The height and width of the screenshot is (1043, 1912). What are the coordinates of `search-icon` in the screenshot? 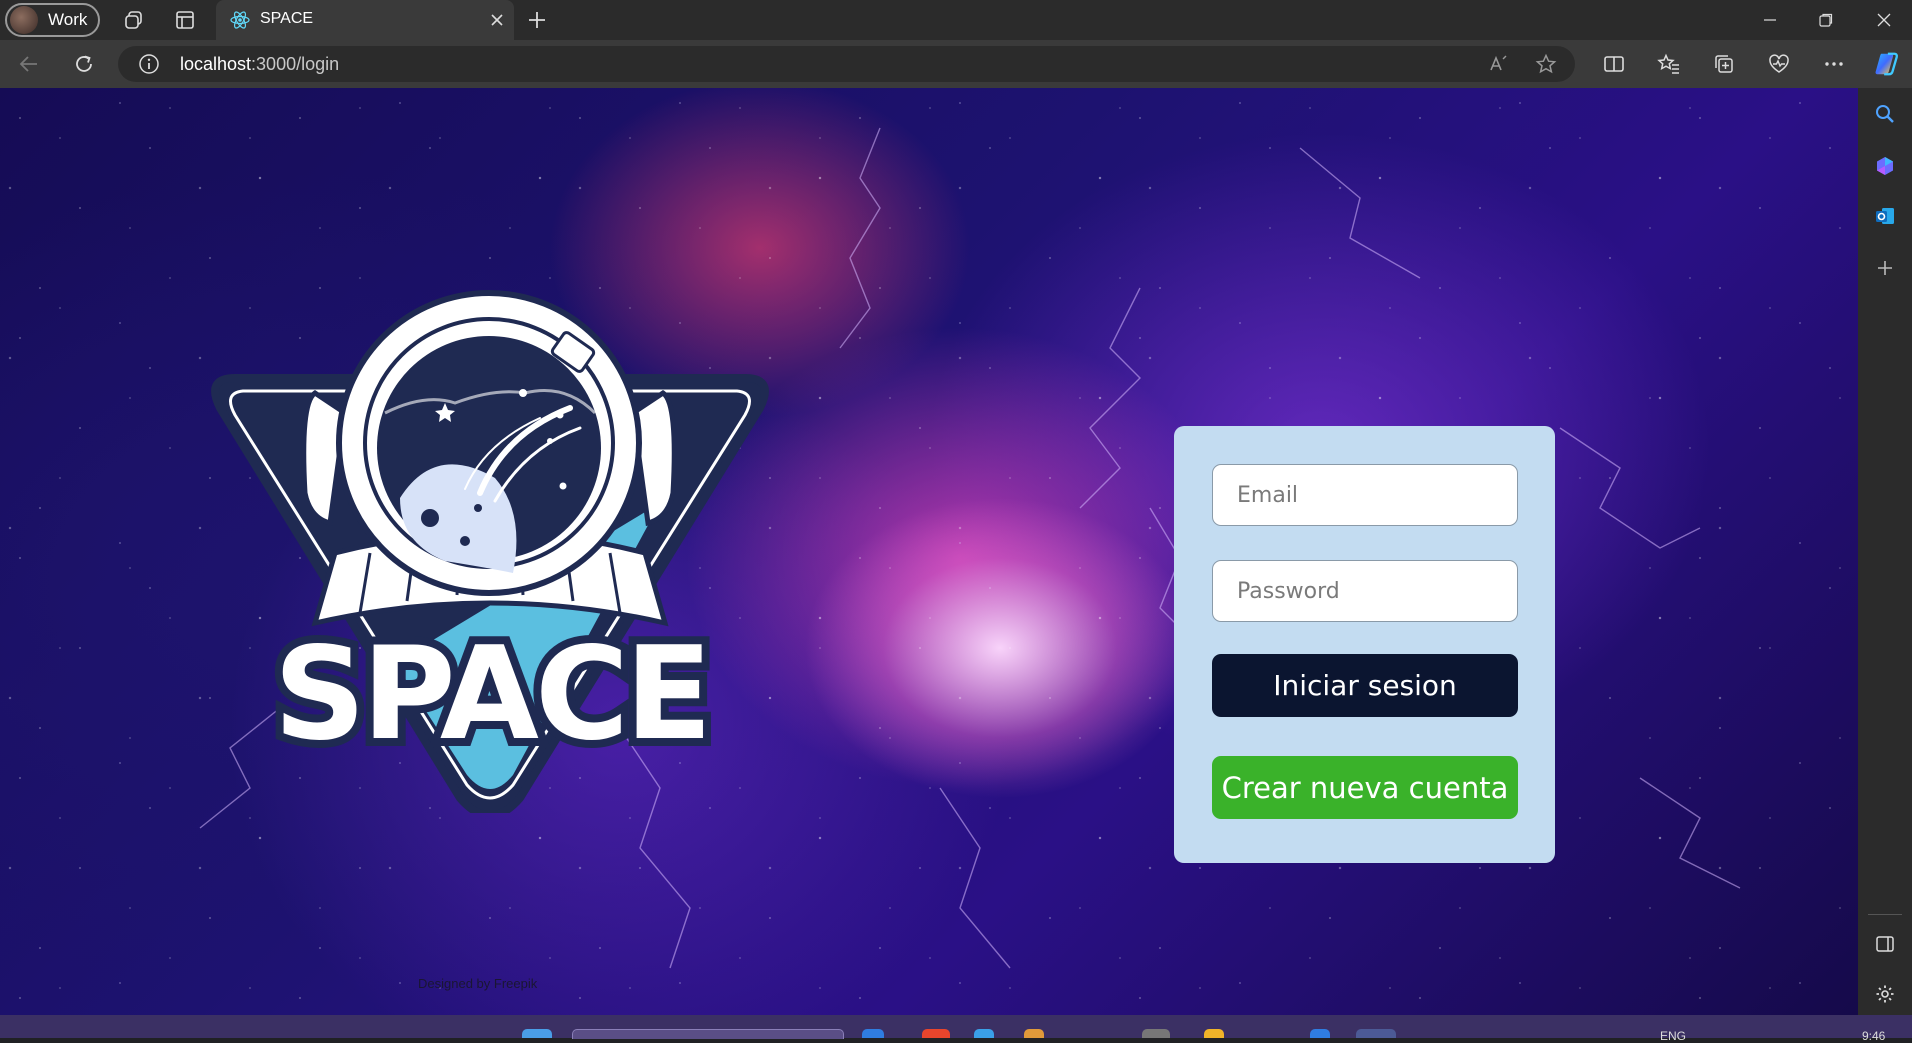 It's located at (1885, 114).